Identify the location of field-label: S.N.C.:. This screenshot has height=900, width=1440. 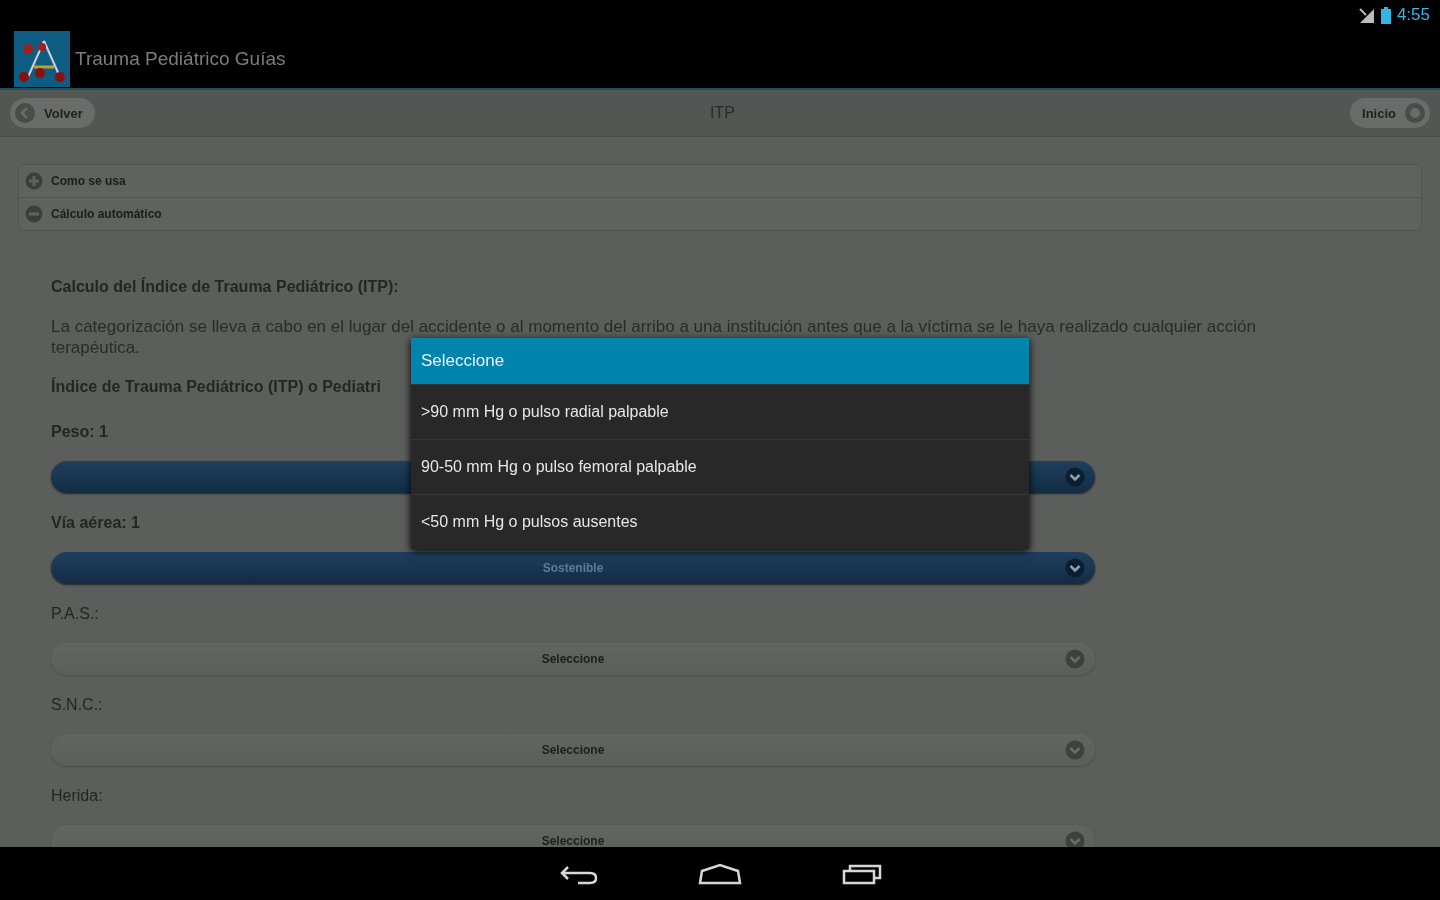
(77, 705).